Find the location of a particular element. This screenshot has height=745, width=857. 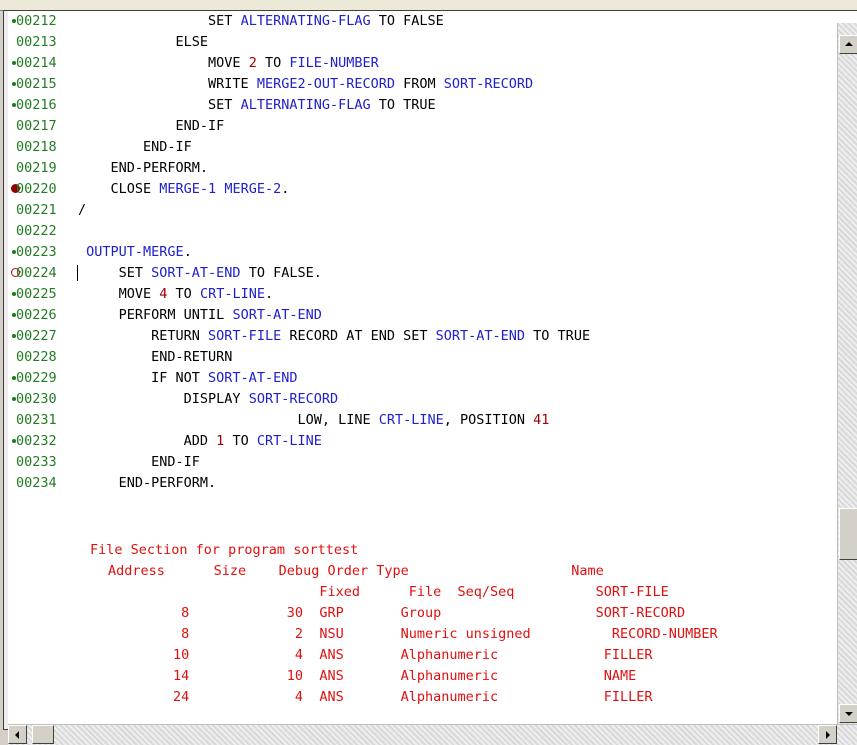

source-text: WRITE MERGE2-OUT-RECORD FROM SORT-RECORD is located at coordinates (305, 84).